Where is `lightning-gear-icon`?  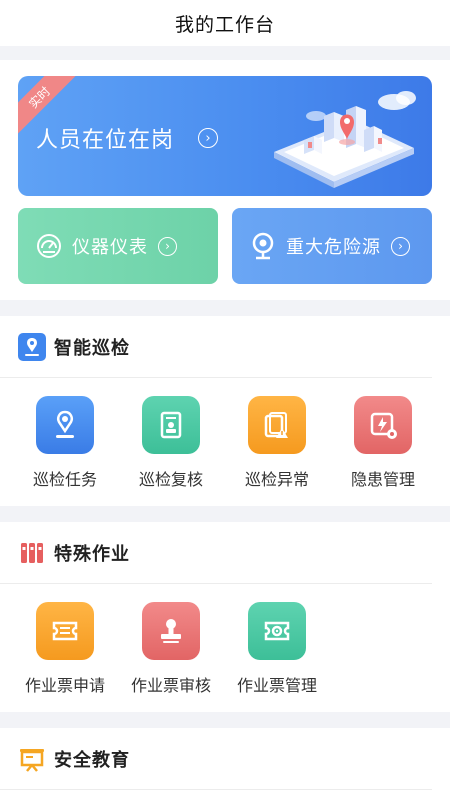
lightning-gear-icon is located at coordinates (383, 425).